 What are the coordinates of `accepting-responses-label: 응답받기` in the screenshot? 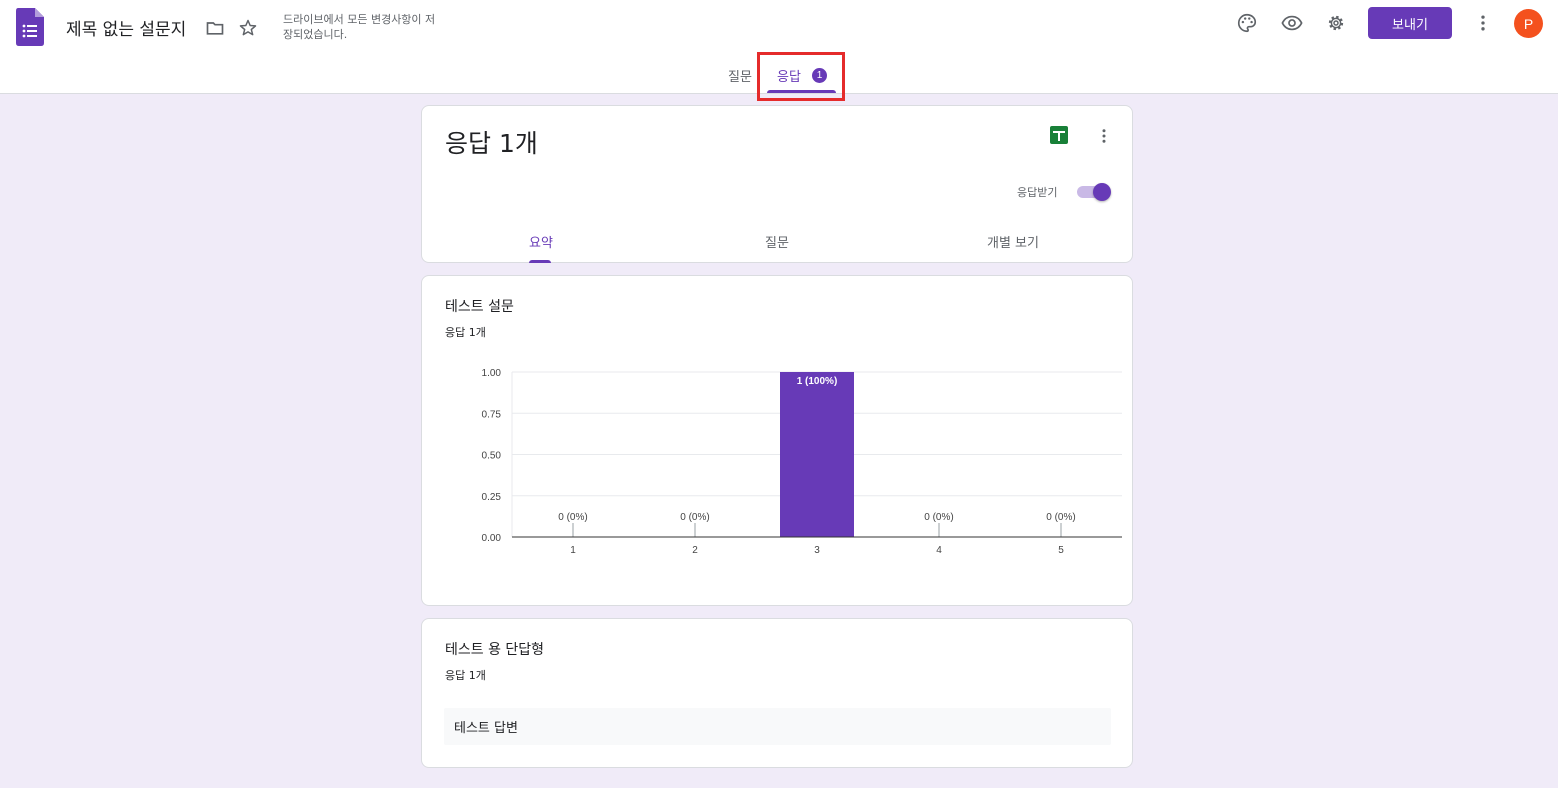 It's located at (1037, 192).